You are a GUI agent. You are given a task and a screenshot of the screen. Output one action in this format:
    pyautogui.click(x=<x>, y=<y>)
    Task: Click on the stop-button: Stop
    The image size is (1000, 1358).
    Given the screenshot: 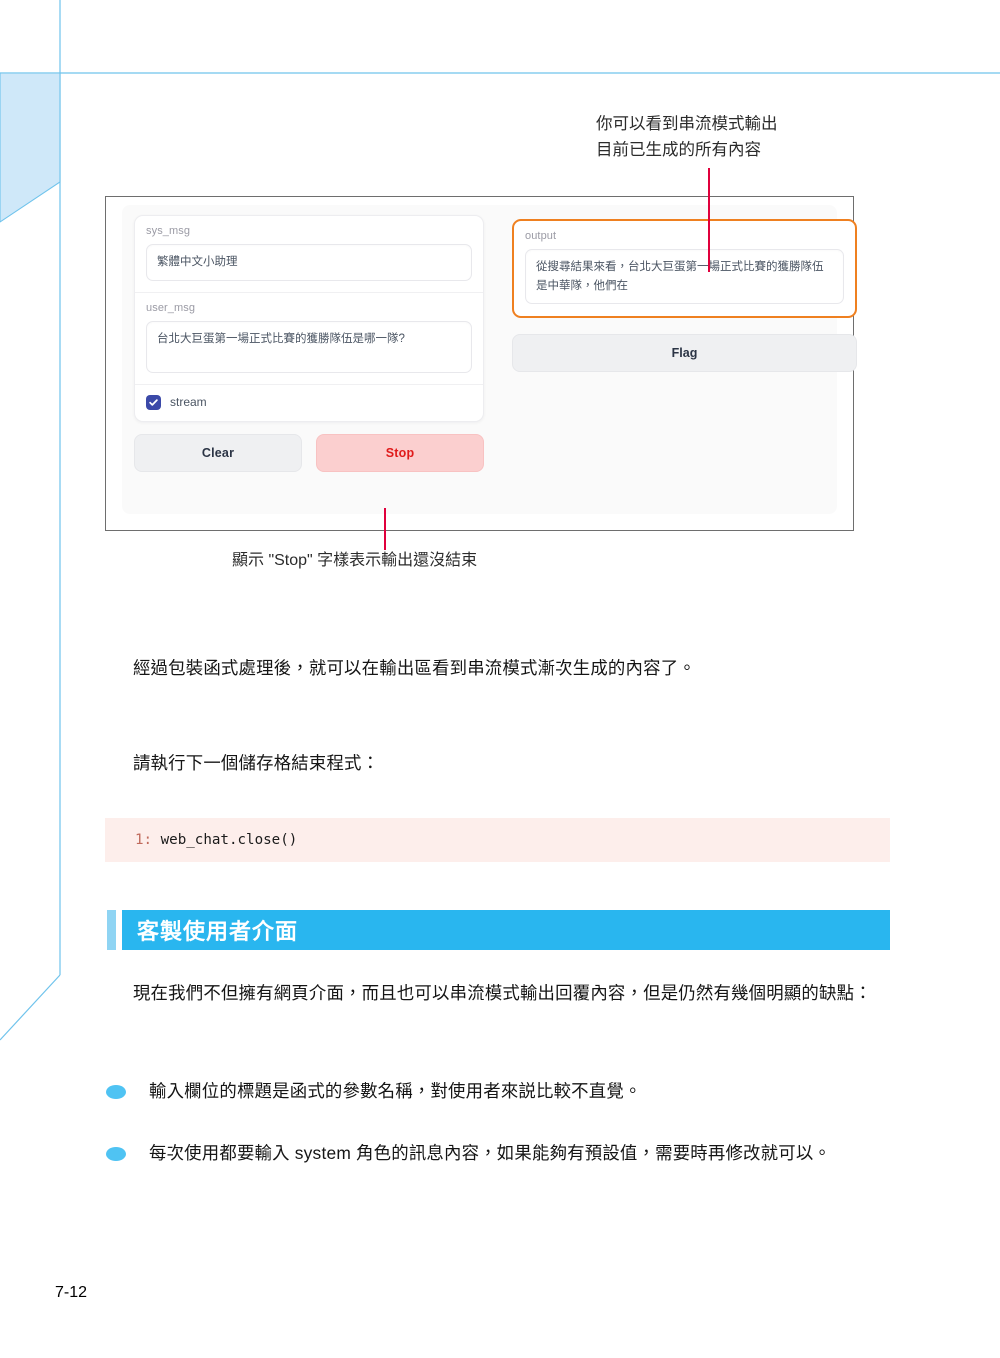 What is the action you would take?
    pyautogui.click(x=400, y=452)
    